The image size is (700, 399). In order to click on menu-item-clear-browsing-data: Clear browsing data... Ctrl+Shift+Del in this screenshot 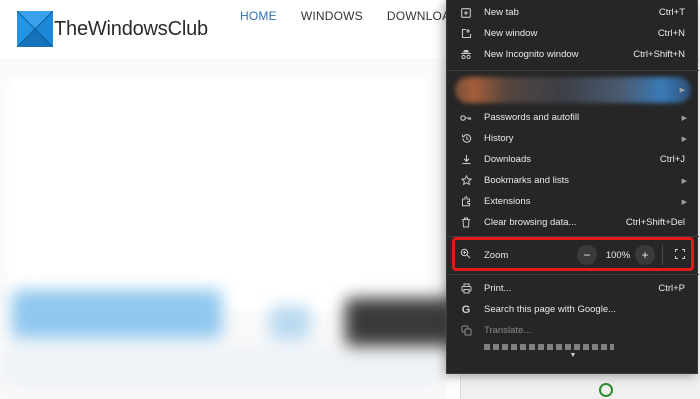, I will do `click(573, 222)`.